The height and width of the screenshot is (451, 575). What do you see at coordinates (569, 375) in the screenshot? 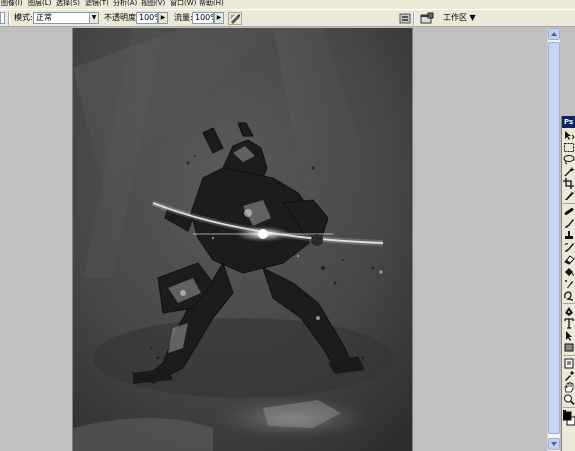
I see `eyedropper-tool-icon` at bounding box center [569, 375].